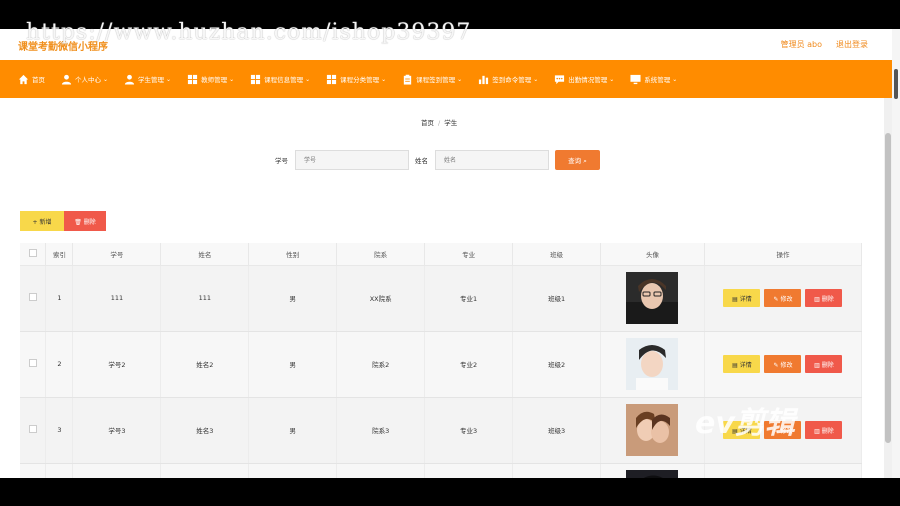 This screenshot has height=506, width=900. What do you see at coordinates (427, 123) in the screenshot?
I see `breadcrumb-home: 首页` at bounding box center [427, 123].